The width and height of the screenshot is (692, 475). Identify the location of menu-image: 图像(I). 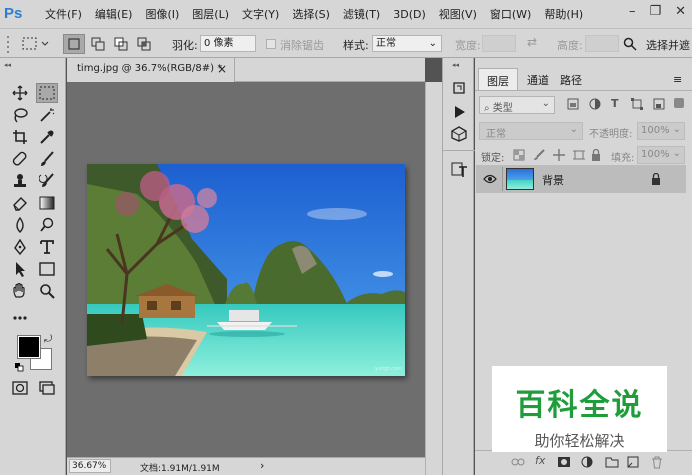
(162, 14).